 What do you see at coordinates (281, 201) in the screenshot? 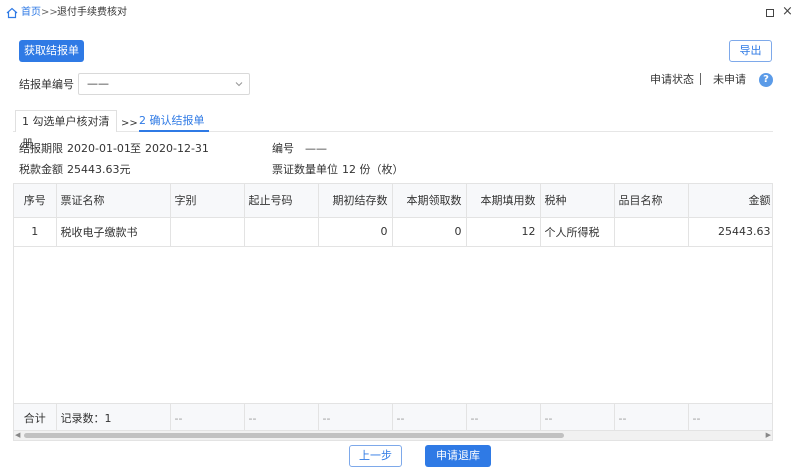
I see `col-header-number-range: 起止号码` at bounding box center [281, 201].